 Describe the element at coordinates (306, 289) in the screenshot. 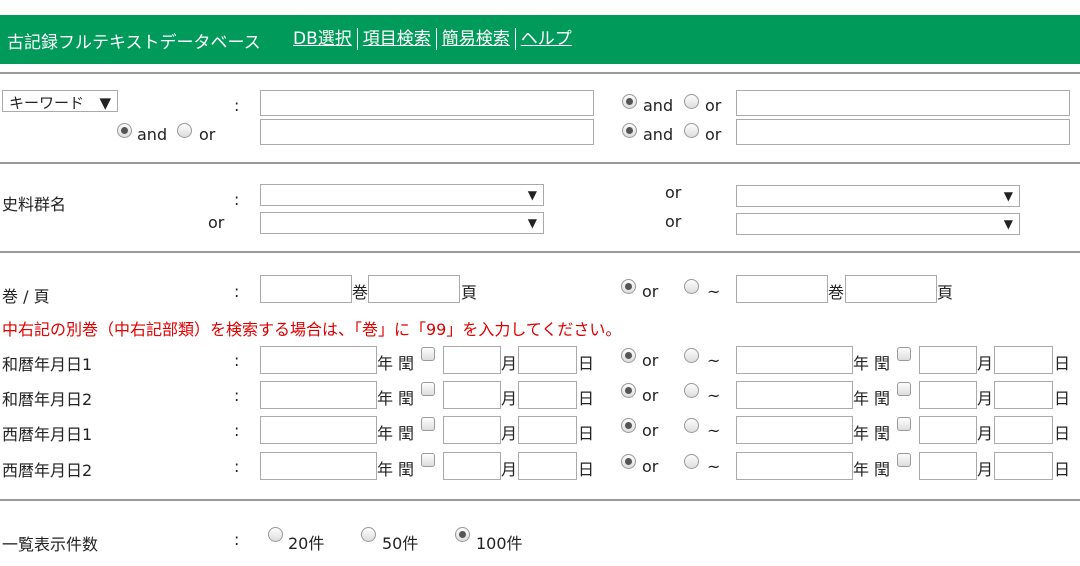

I see `kan-input-from` at that location.